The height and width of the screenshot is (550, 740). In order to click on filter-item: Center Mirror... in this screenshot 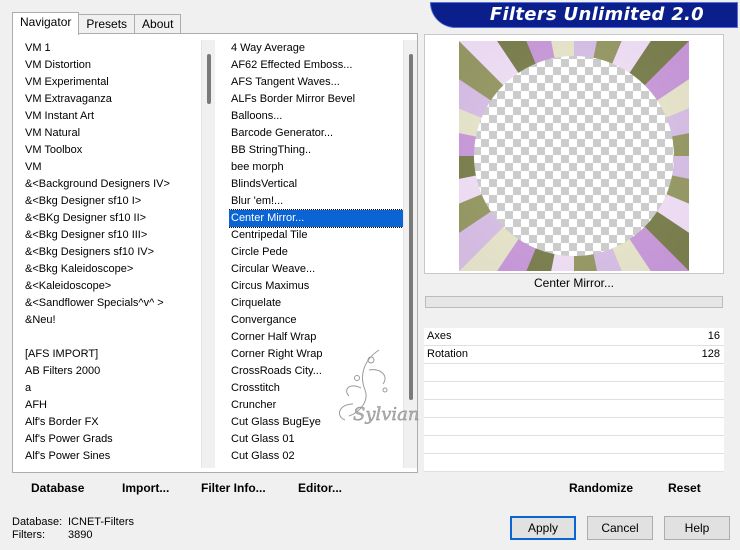, I will do `click(317, 218)`.